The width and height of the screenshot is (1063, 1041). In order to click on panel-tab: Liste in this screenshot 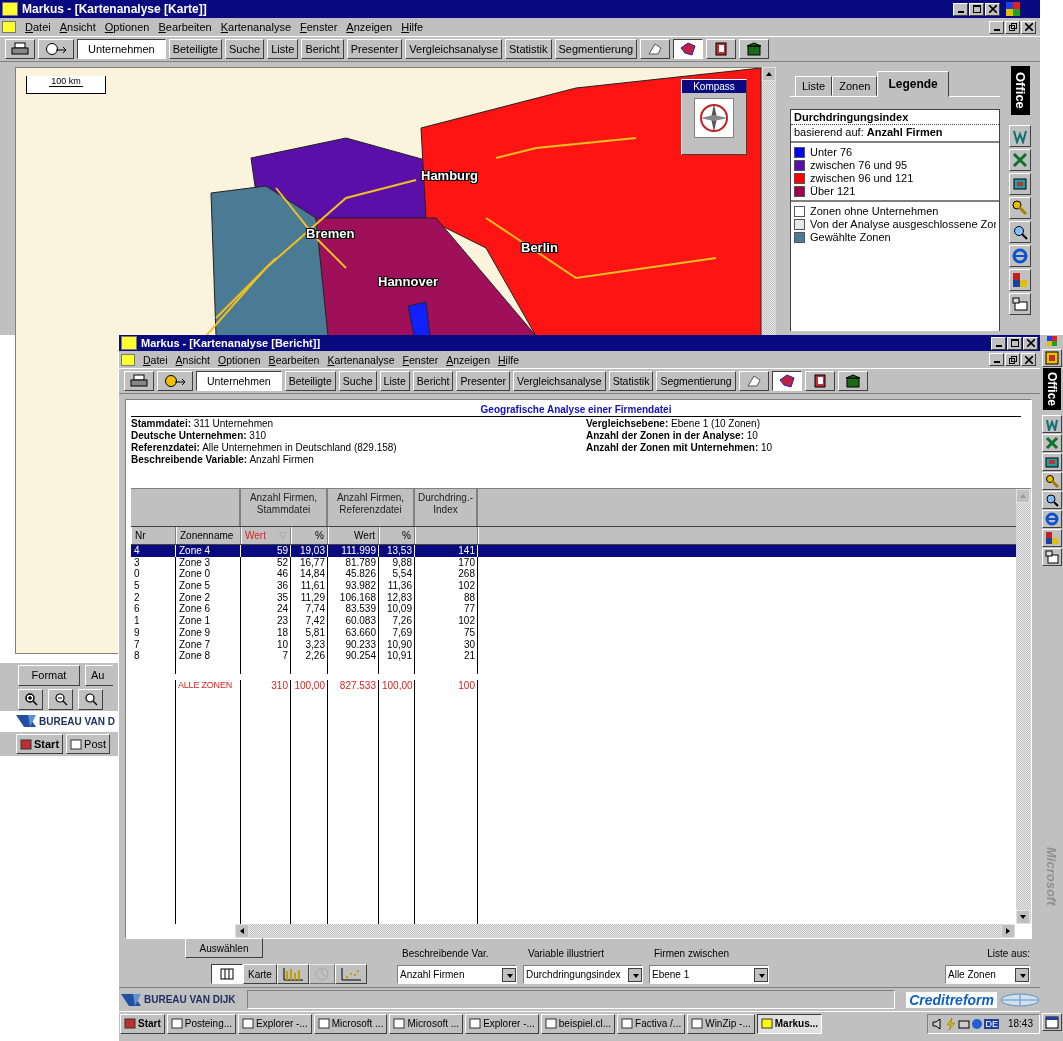, I will do `click(814, 86)`.